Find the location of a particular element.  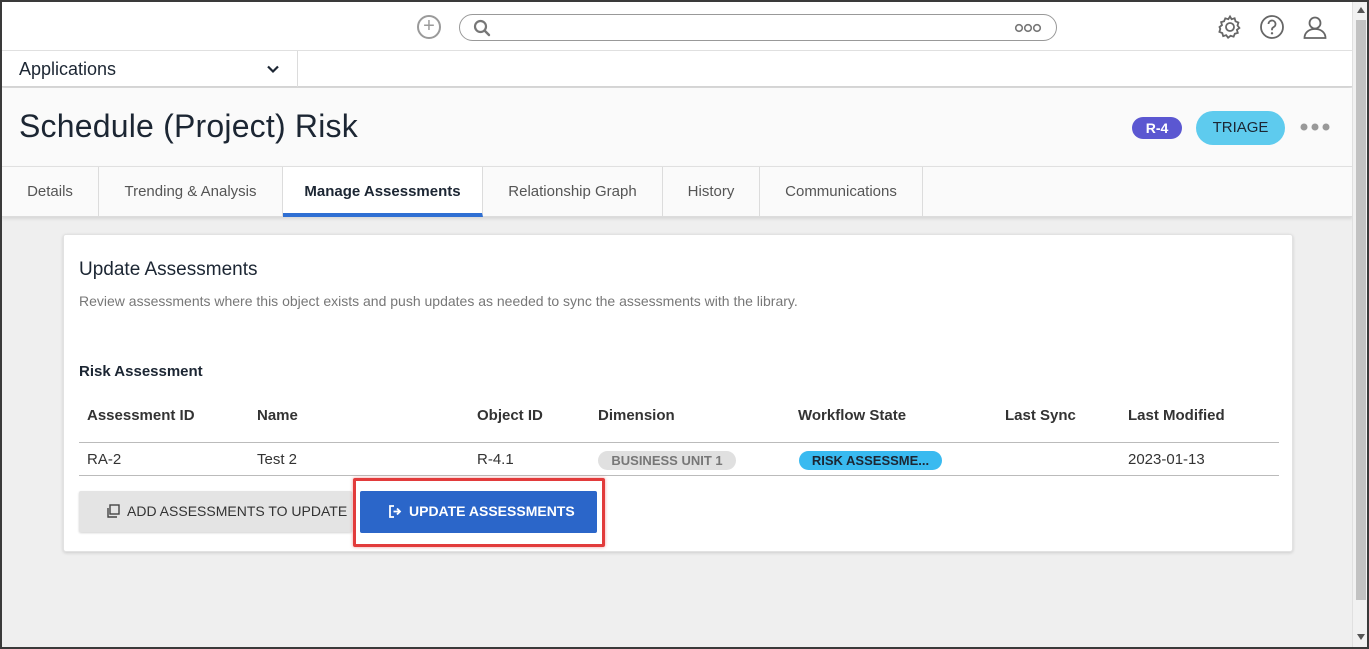

search-options-icon is located at coordinates (1028, 28).